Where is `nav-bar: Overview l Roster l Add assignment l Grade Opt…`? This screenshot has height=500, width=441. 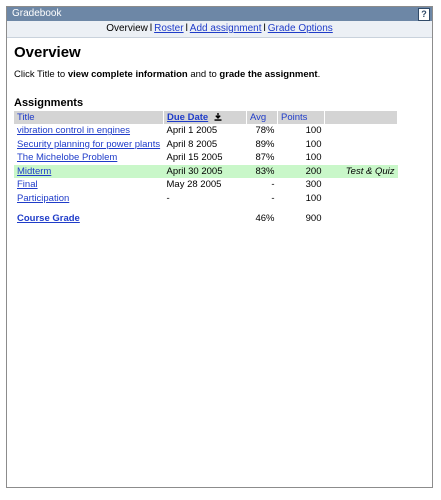 nav-bar: Overview l Roster l Add assignment l Grade Opt… is located at coordinates (219, 29).